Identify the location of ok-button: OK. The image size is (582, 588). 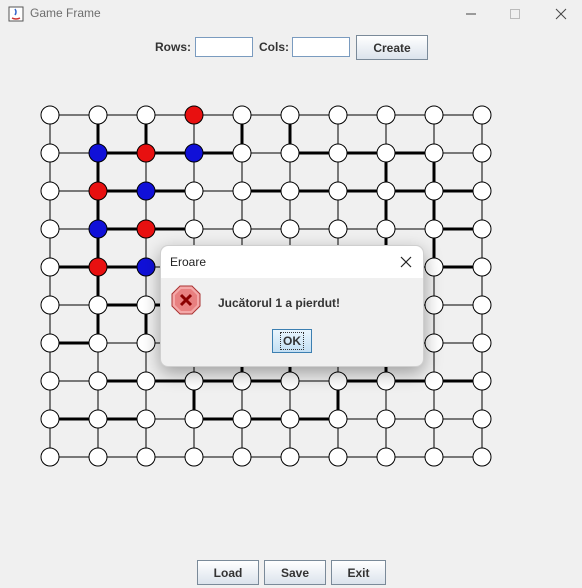
(292, 341).